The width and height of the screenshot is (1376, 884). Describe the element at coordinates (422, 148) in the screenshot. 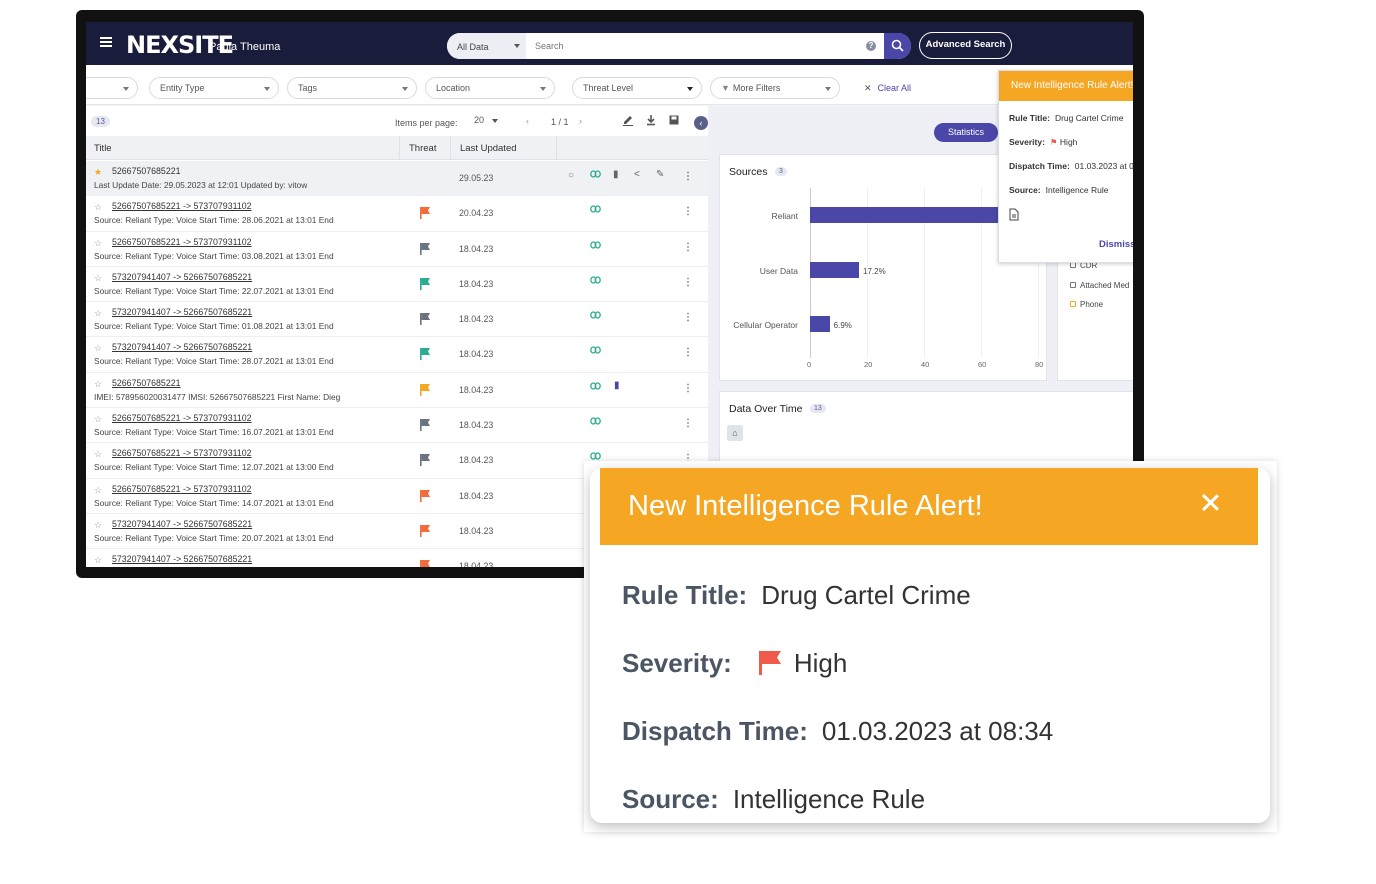

I see `column-header-threat: Threat` at that location.